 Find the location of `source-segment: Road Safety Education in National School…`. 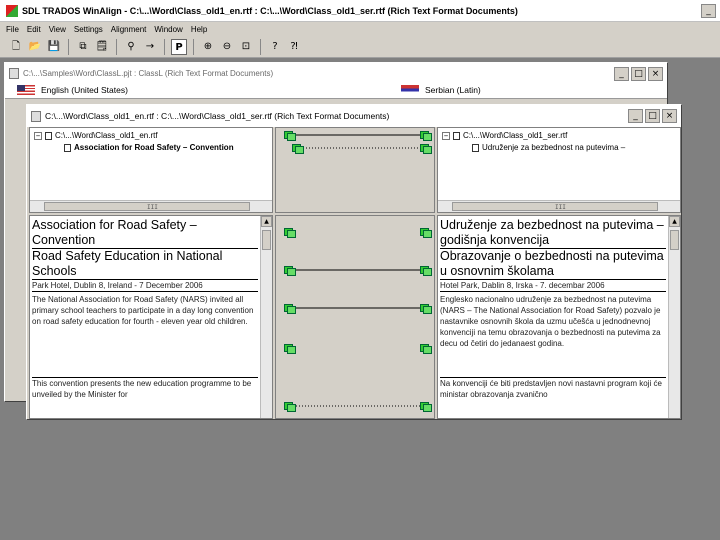

source-segment: Road Safety Education in National School… is located at coordinates (145, 264).